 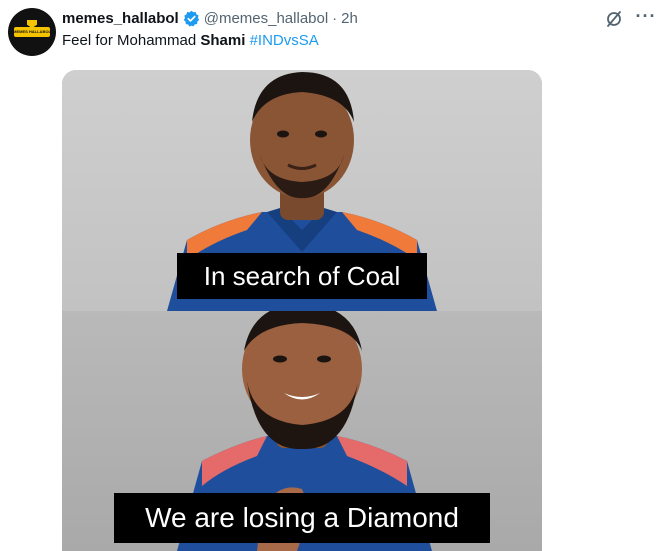 I want to click on top-caption: In search of Coal, so click(x=302, y=276).